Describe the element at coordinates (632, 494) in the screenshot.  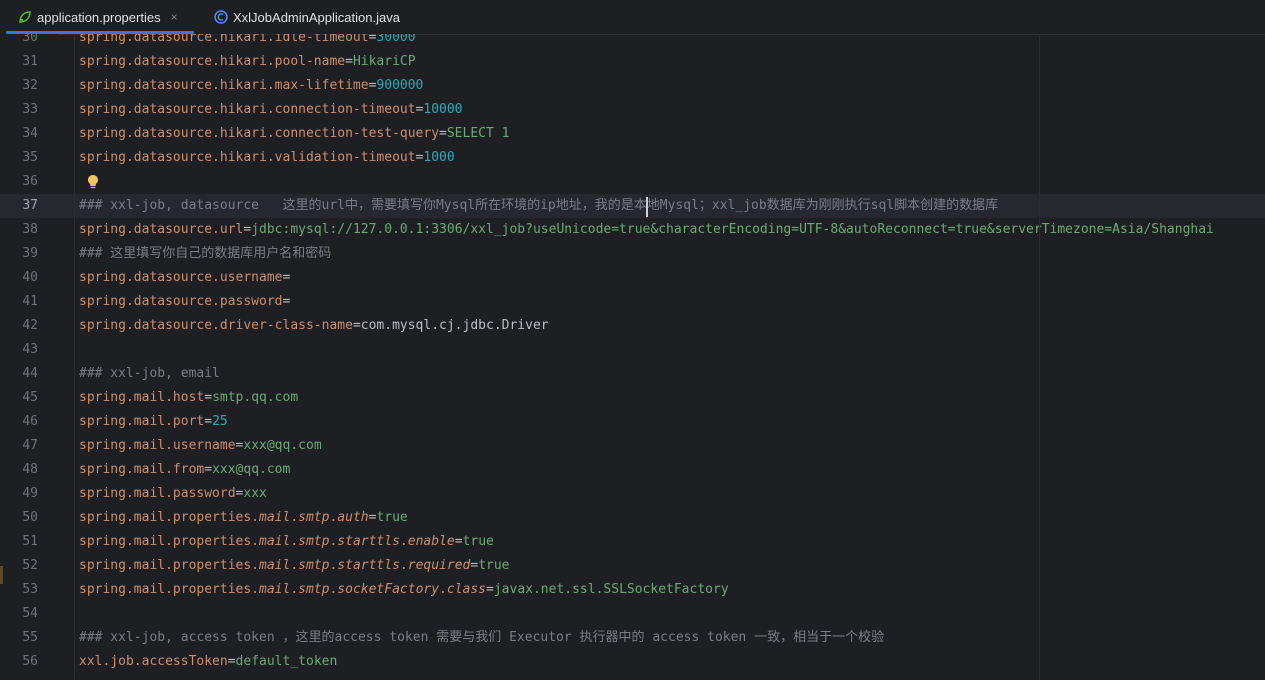
I see `code-line: 49 spring.mail.password=xxx` at that location.